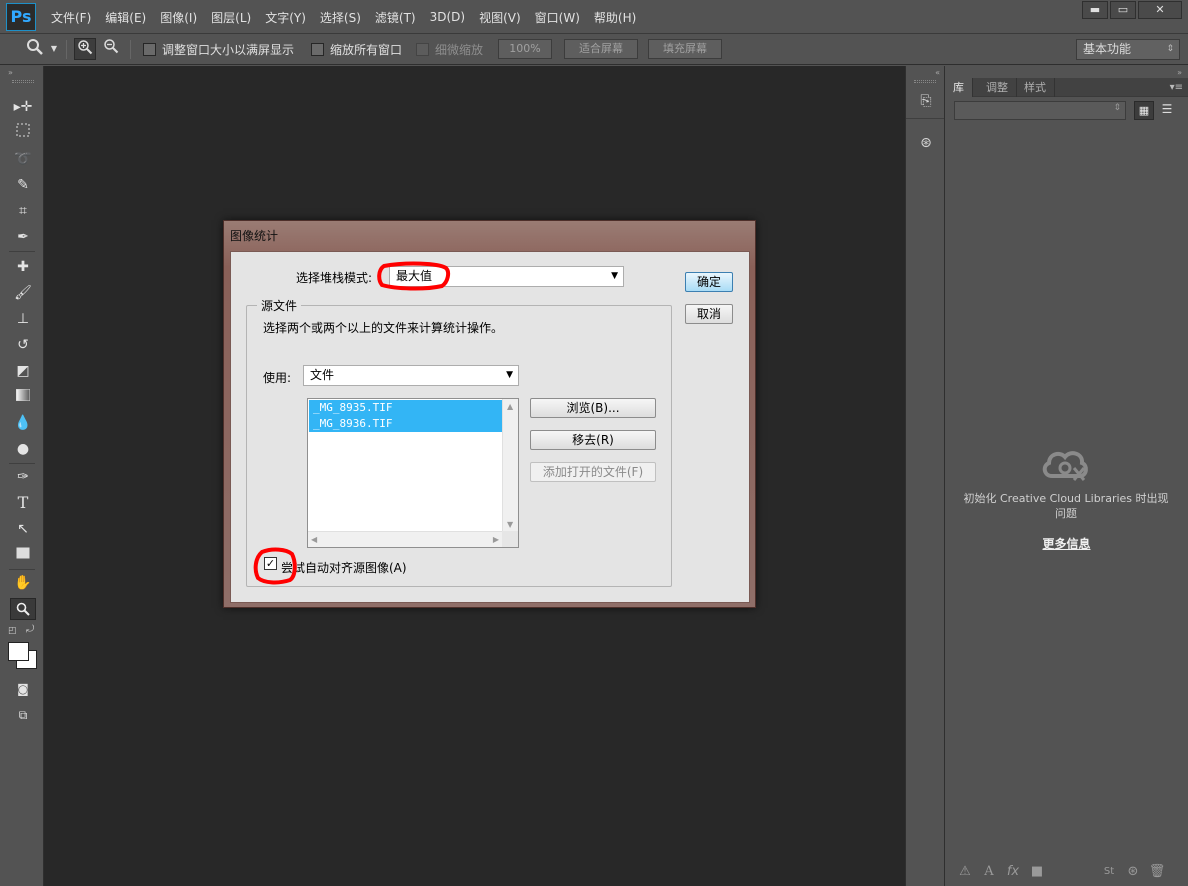  What do you see at coordinates (178, 17) in the screenshot?
I see `menu-image: 图像(I)` at bounding box center [178, 17].